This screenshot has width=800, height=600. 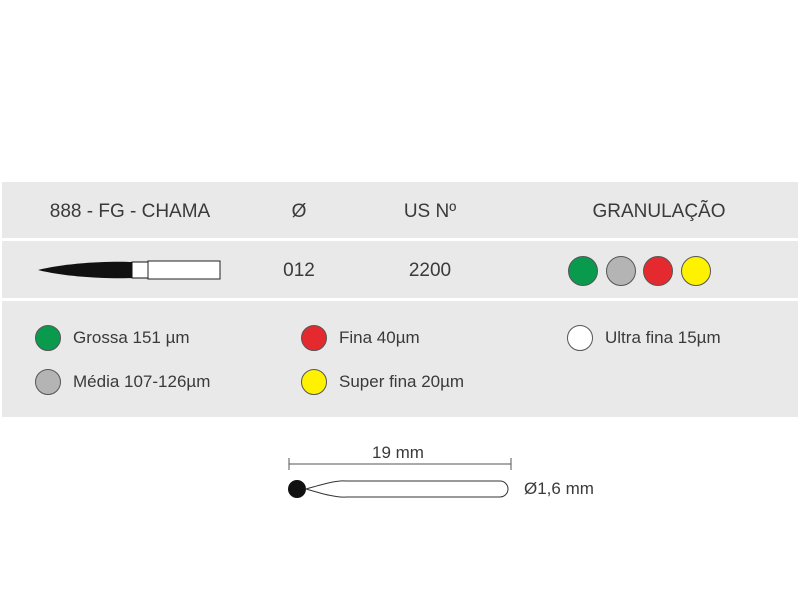 I want to click on table-header: 888 - FG - CHAMA Ø US Nº GRANULAÇÃO, so click(x=400, y=210).